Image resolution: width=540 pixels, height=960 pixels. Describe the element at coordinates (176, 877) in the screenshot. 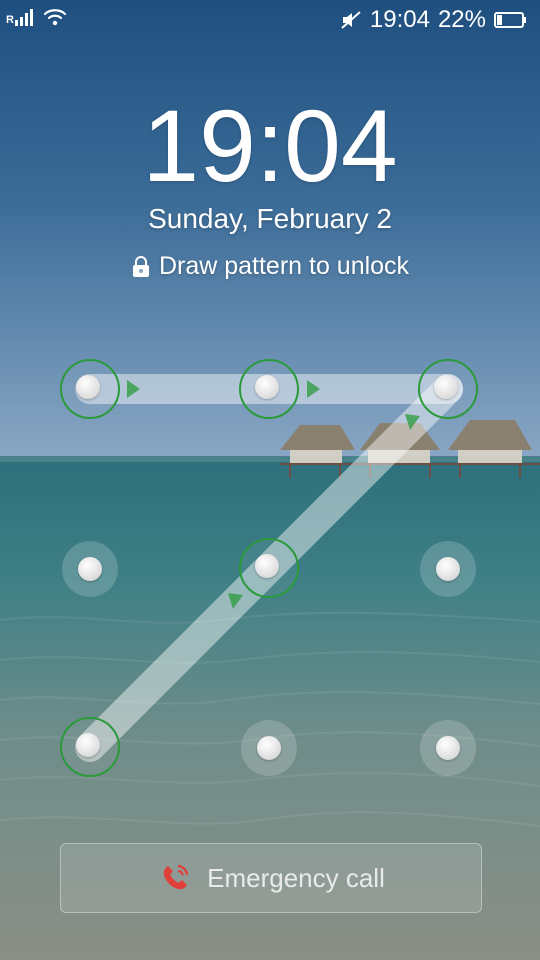

I see `phone-icon` at that location.